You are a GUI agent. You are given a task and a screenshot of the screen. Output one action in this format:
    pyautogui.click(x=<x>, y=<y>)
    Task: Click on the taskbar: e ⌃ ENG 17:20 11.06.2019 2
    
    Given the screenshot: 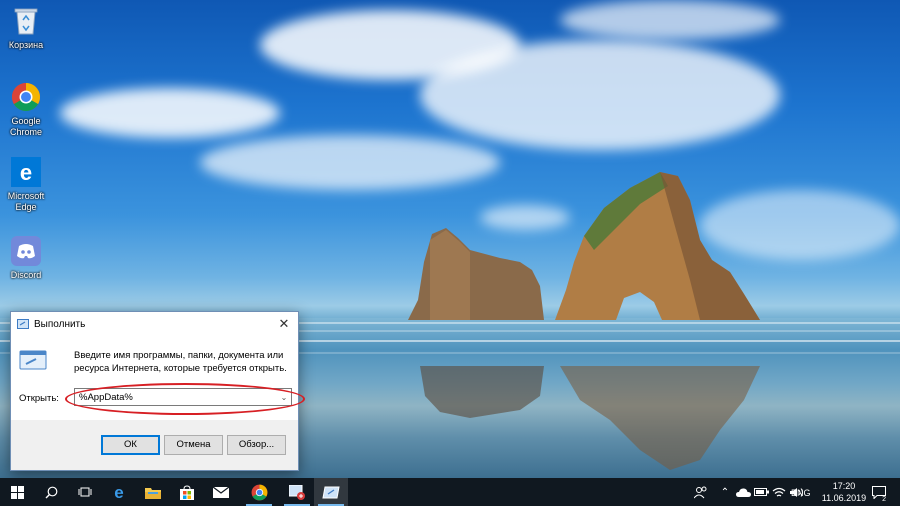 What is the action you would take?
    pyautogui.click(x=450, y=492)
    